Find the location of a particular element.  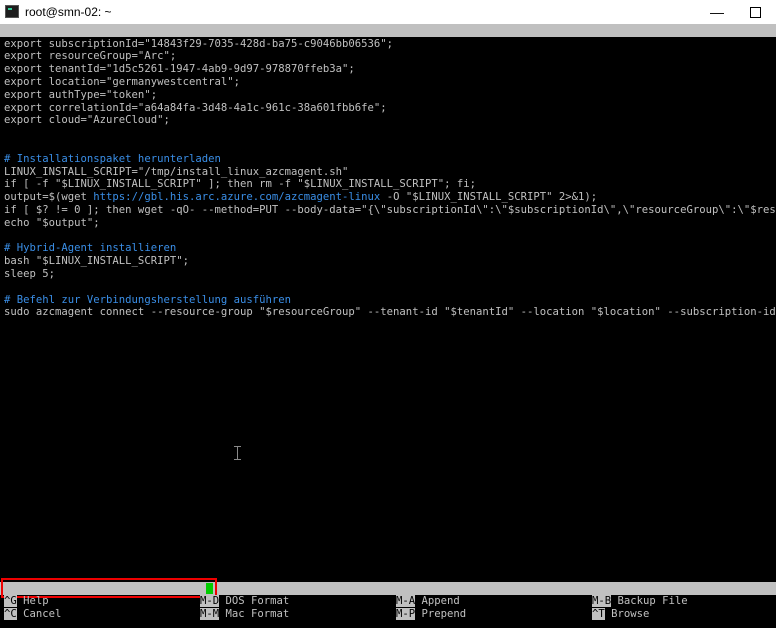

terminal-icon is located at coordinates (12, 11).